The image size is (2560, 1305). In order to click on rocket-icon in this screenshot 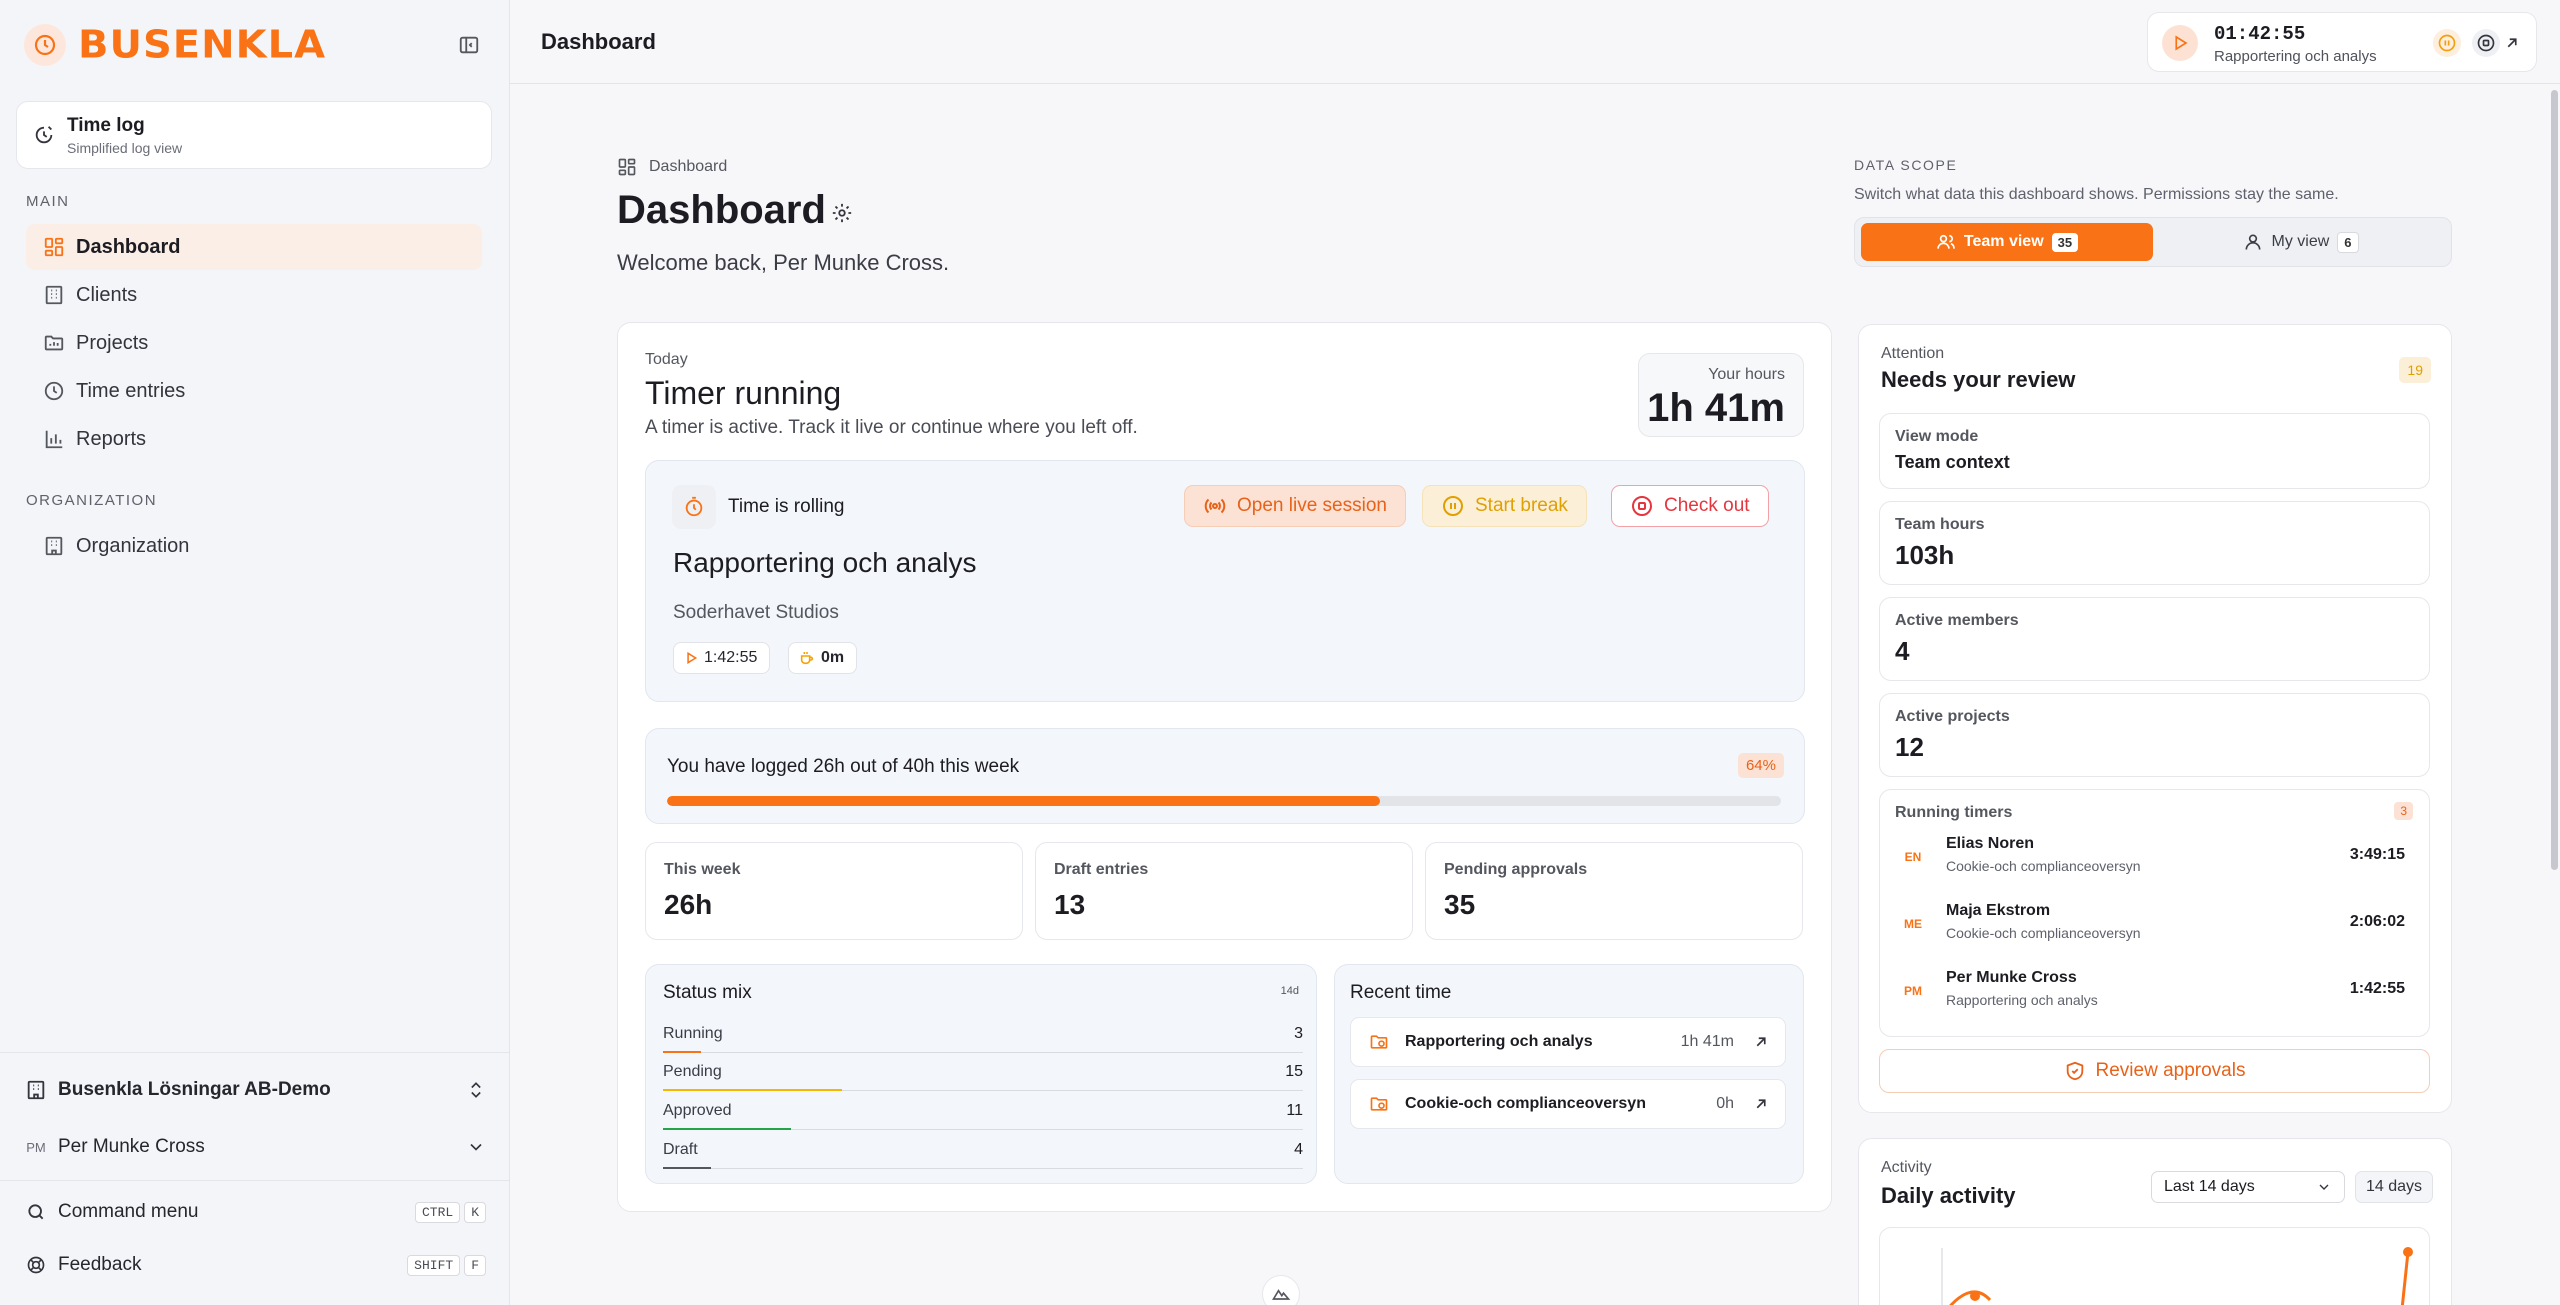, I will do `click(44, 135)`.